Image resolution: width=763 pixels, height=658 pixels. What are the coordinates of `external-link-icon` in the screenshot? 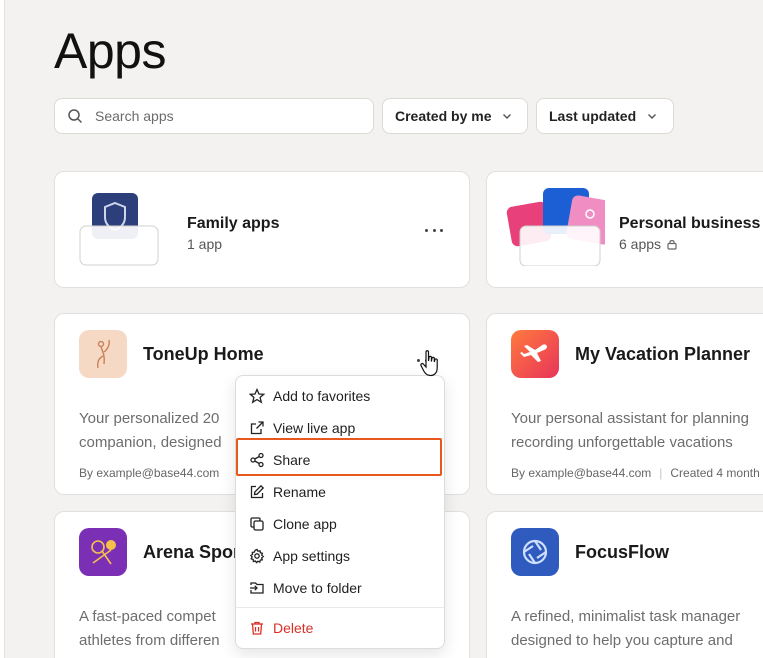 It's located at (257, 428).